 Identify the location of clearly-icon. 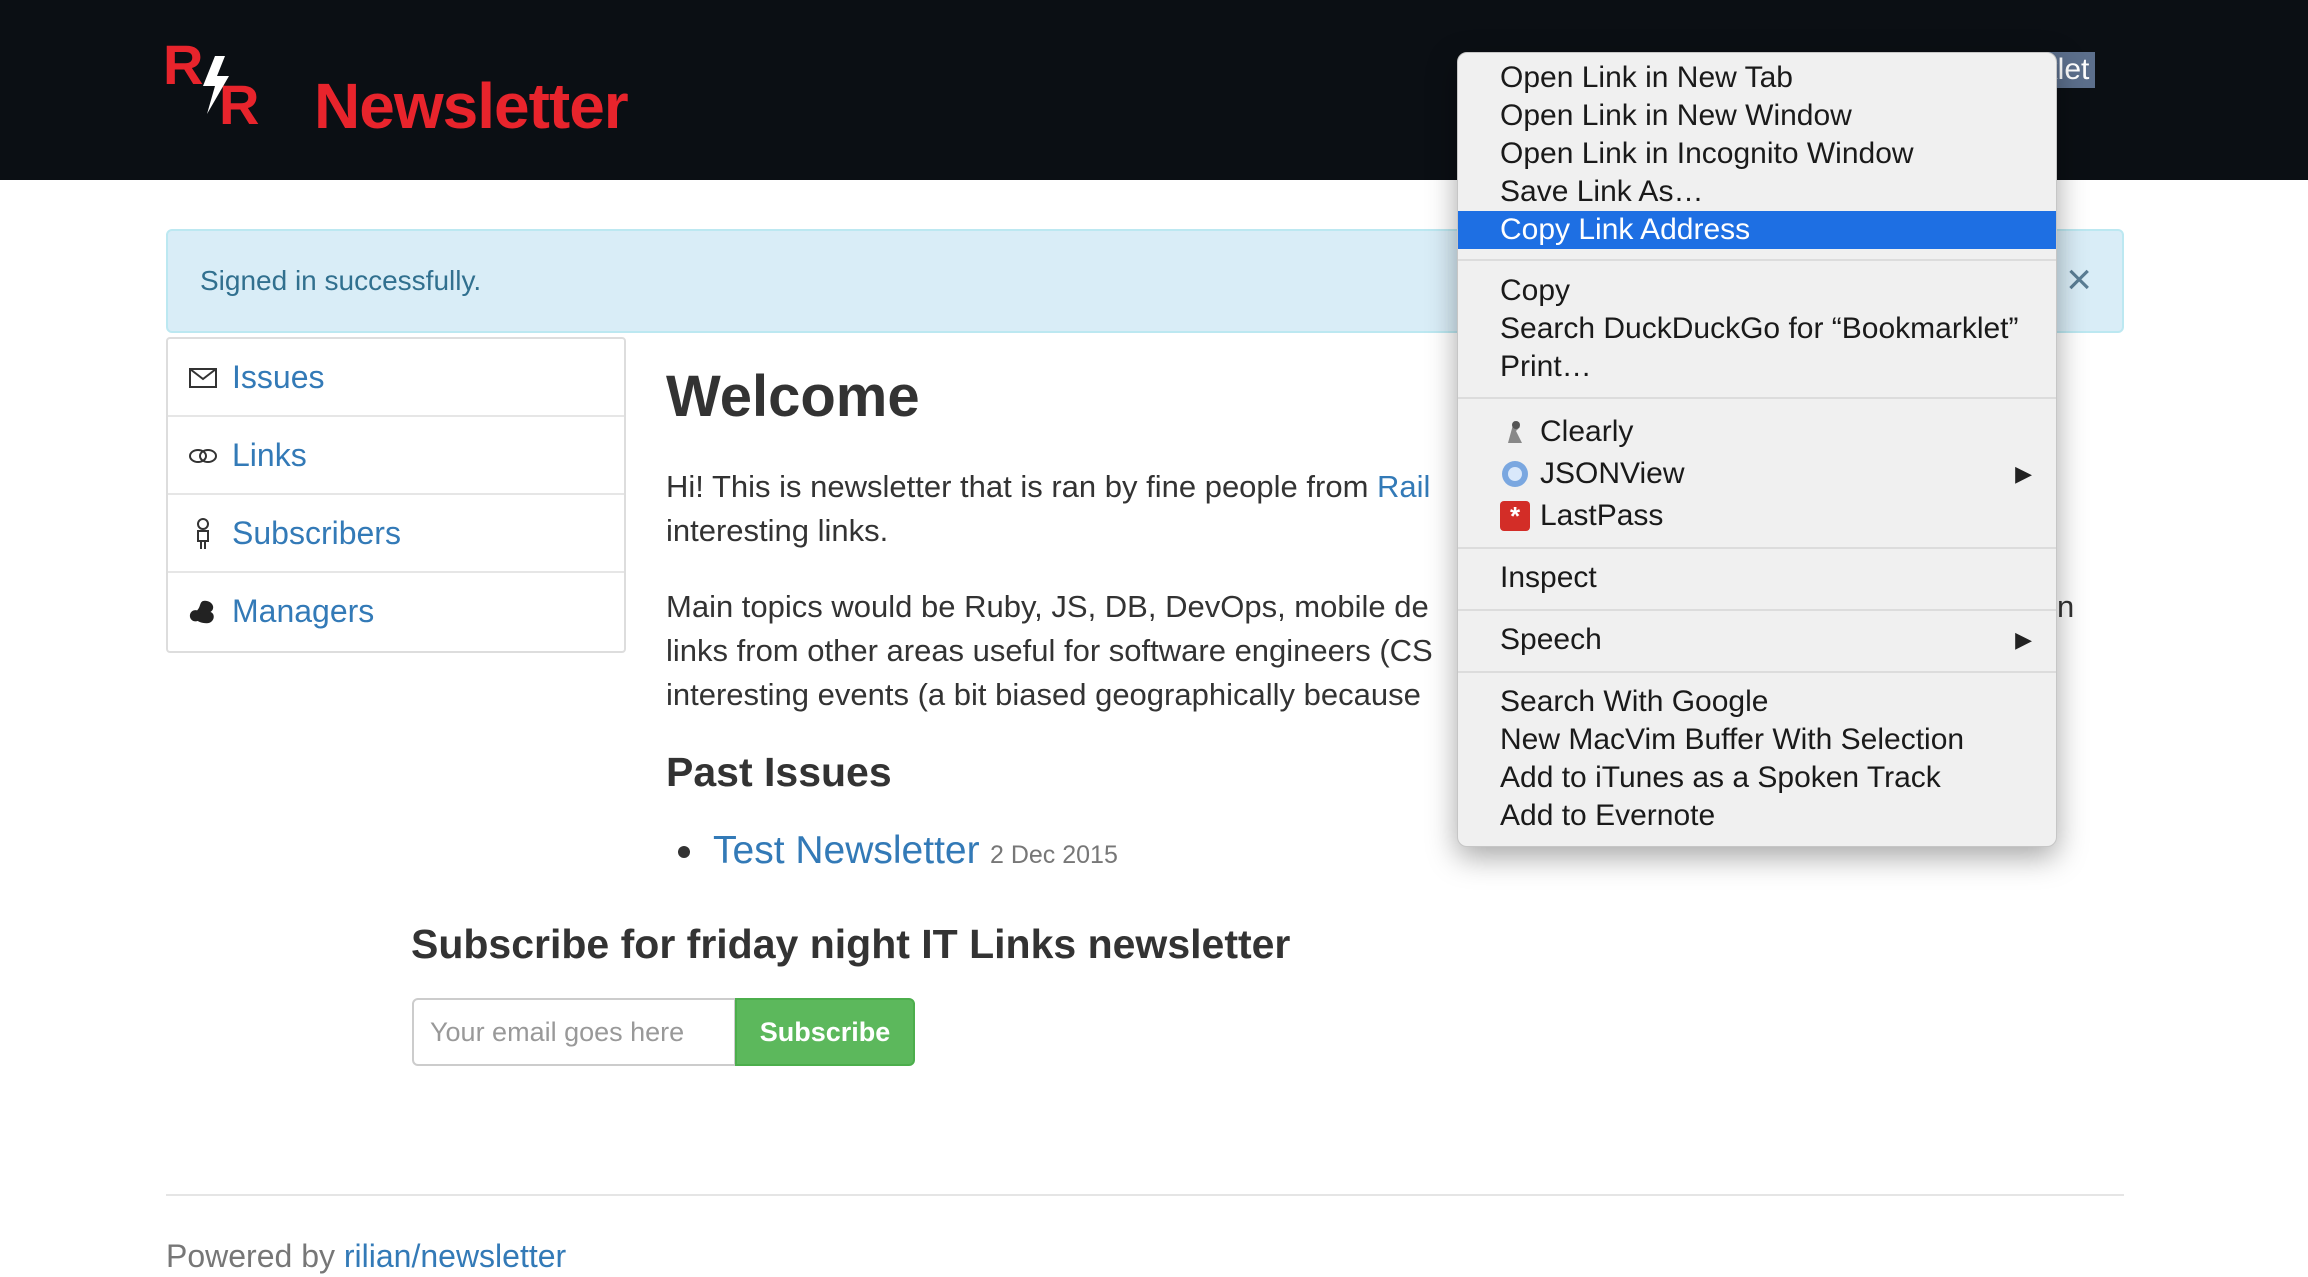
(1515, 432).